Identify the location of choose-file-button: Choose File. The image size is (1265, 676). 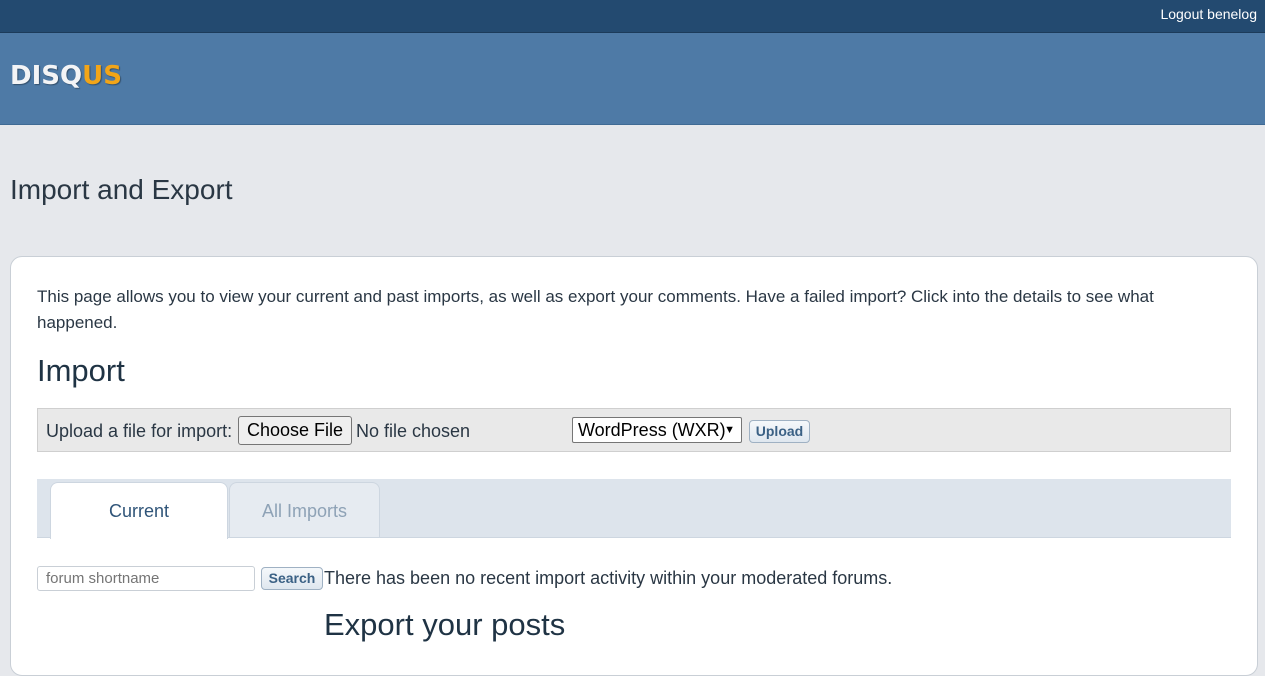
(295, 430).